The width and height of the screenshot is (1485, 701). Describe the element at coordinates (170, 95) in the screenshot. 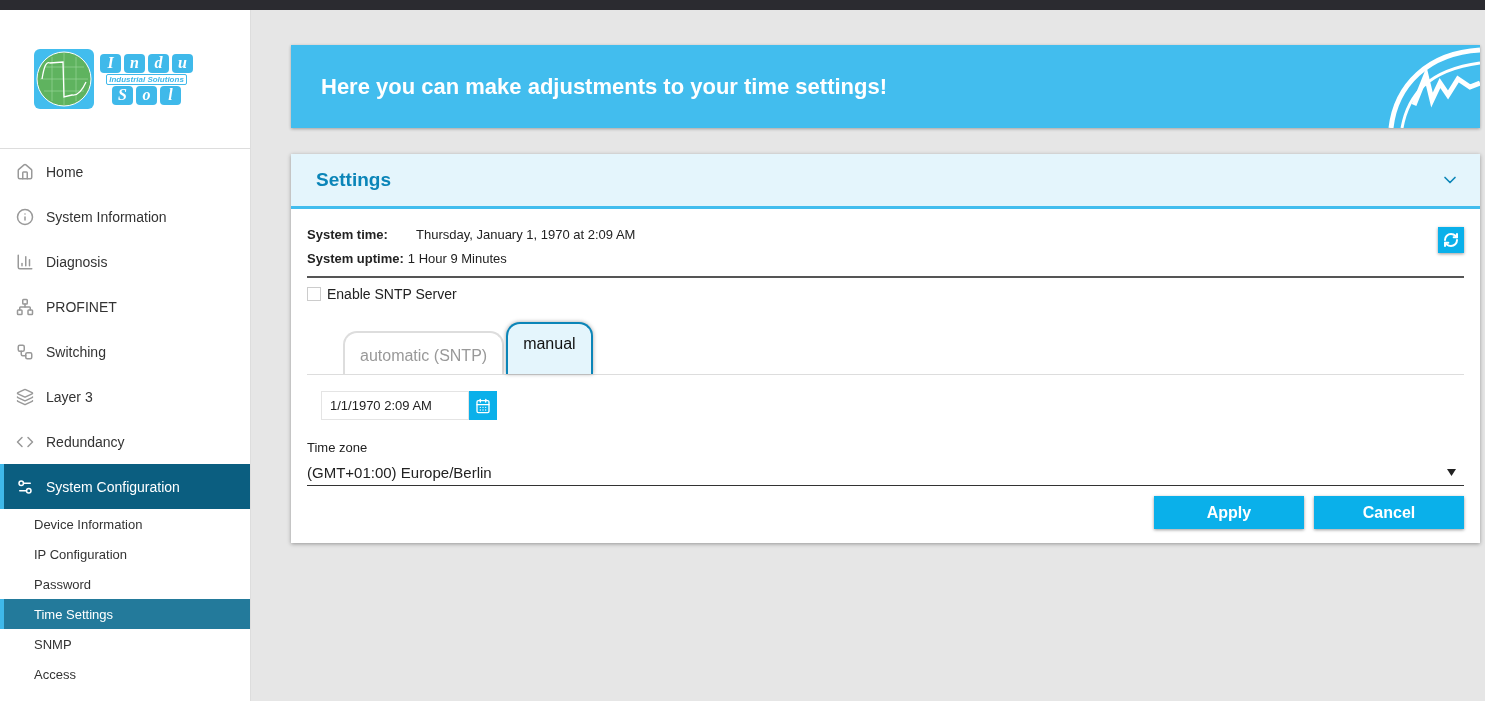

I see `logo-letter: l` at that location.